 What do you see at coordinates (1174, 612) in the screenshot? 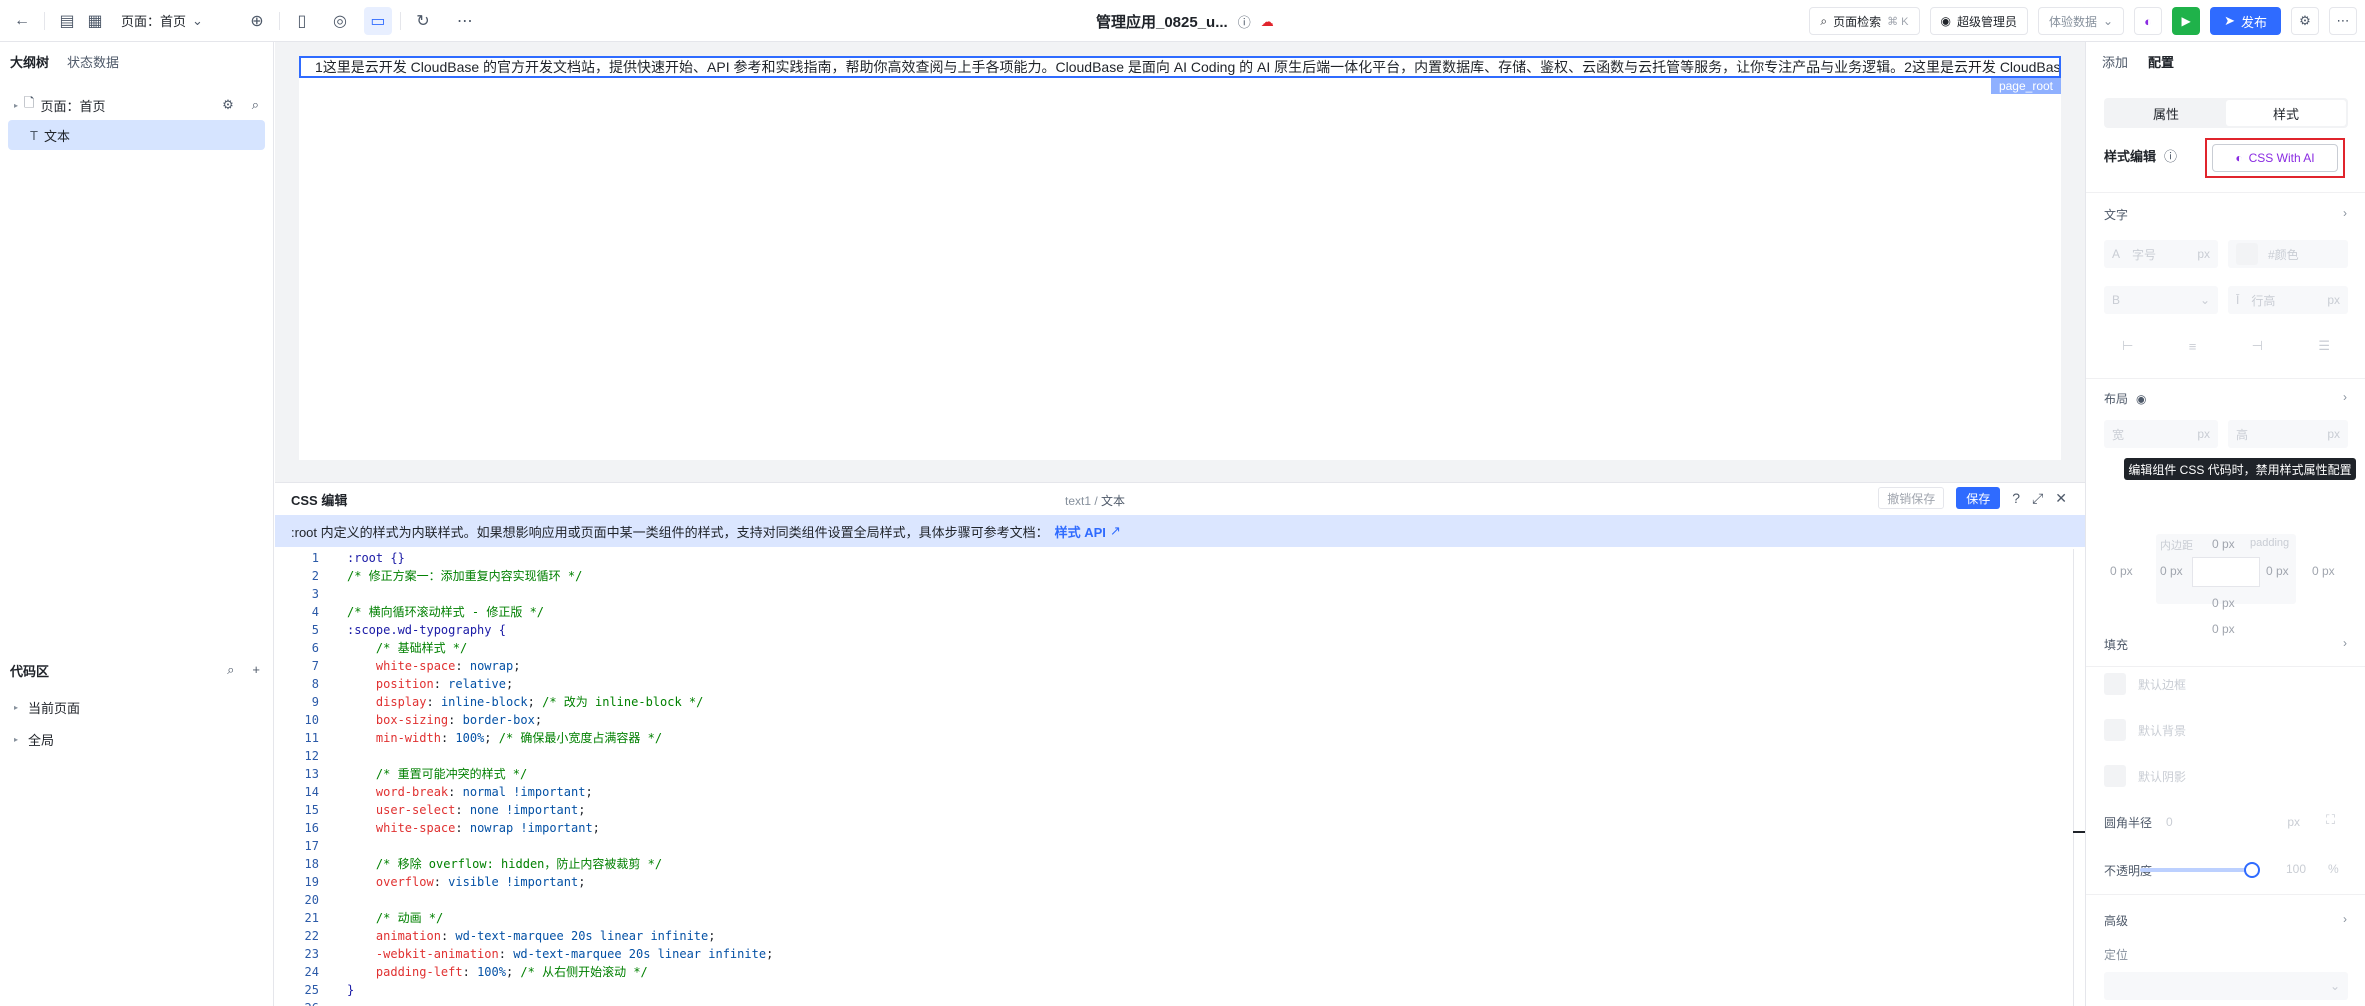
I see `code-line: 4 /* 横向循环滚动样式 - 修正版 */` at bounding box center [1174, 612].